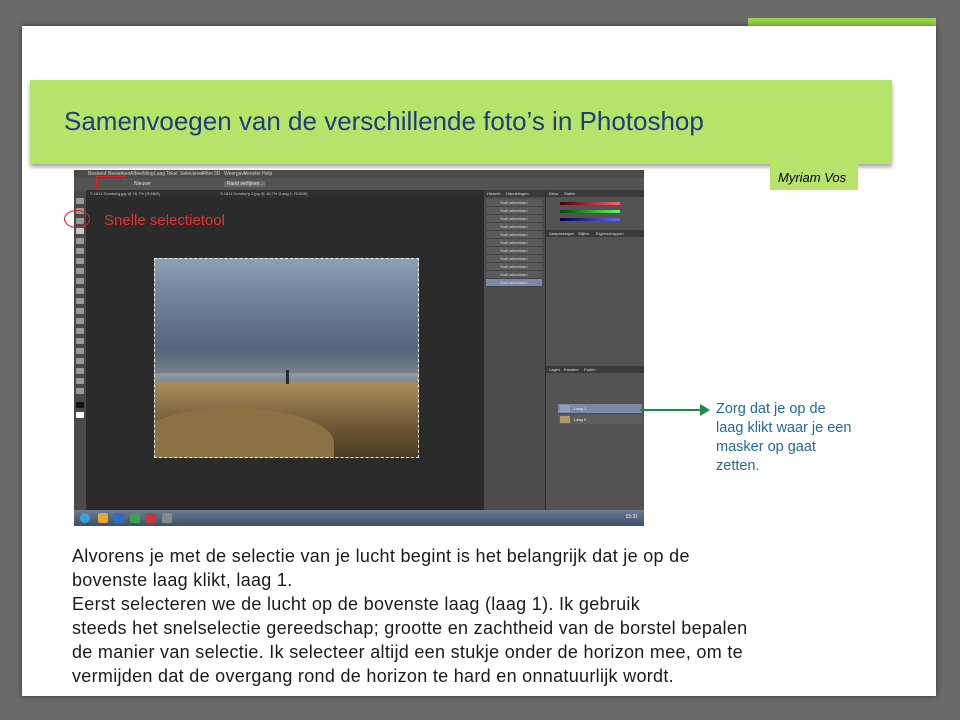  What do you see at coordinates (672, 410) in the screenshot?
I see `arrow-line` at bounding box center [672, 410].